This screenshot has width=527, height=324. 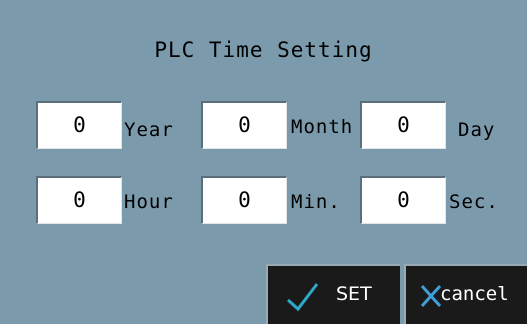 What do you see at coordinates (333, 294) in the screenshot?
I see `set-button: SET` at bounding box center [333, 294].